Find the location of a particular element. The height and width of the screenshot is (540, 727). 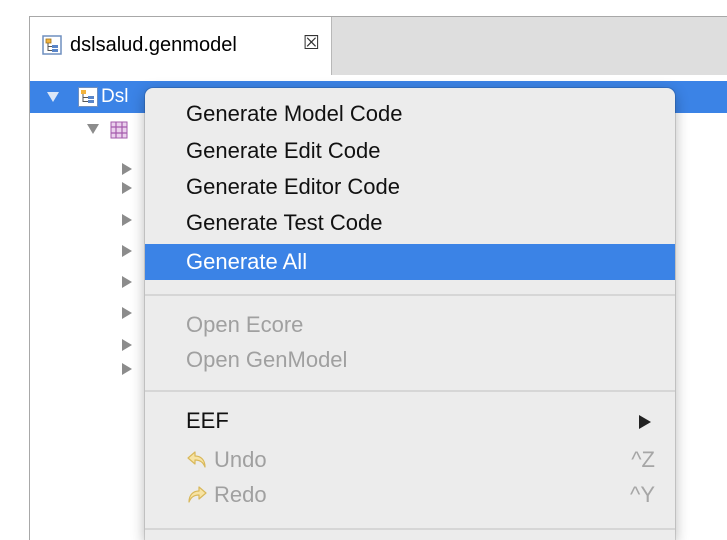

shortcut-text: ^Z is located at coordinates (643, 459).